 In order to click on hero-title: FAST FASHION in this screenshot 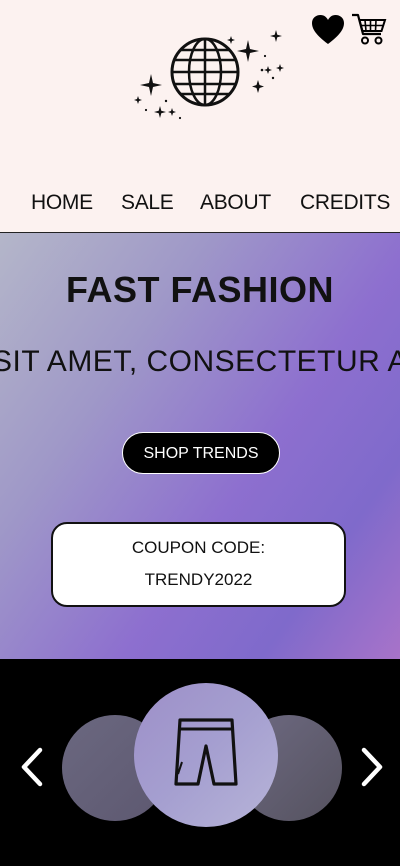, I will do `click(200, 289)`.